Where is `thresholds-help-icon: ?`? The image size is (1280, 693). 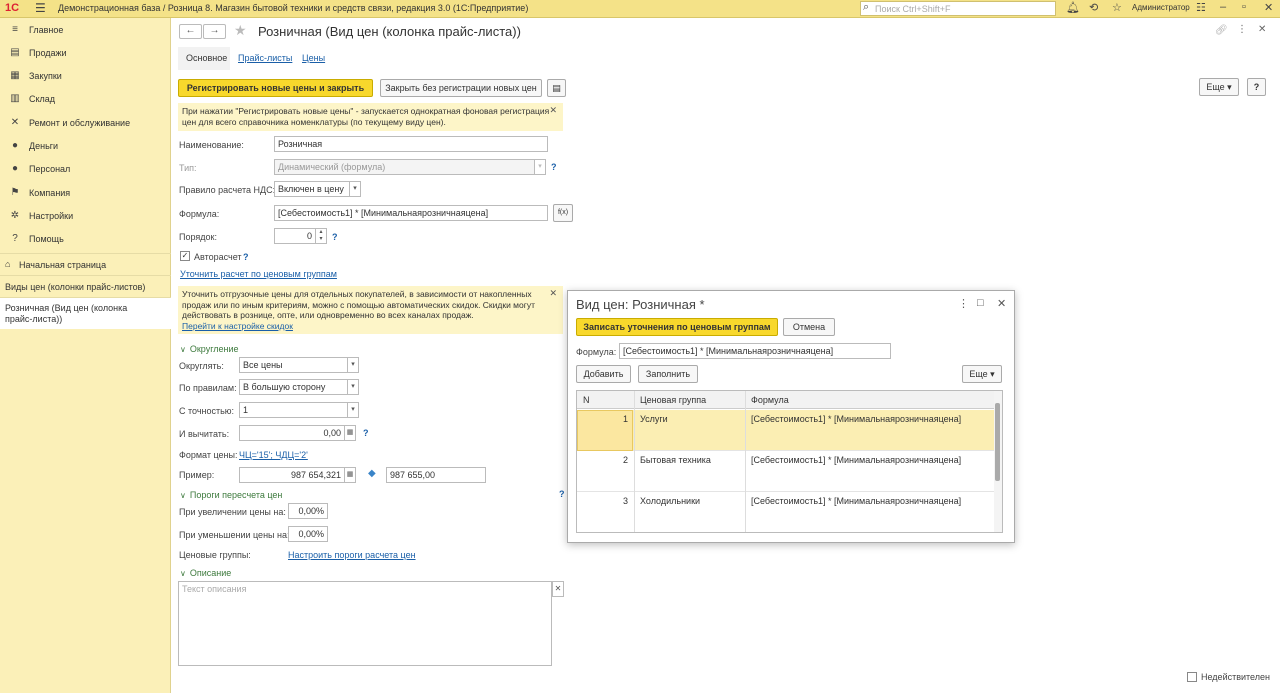 thresholds-help-icon: ? is located at coordinates (562, 494).